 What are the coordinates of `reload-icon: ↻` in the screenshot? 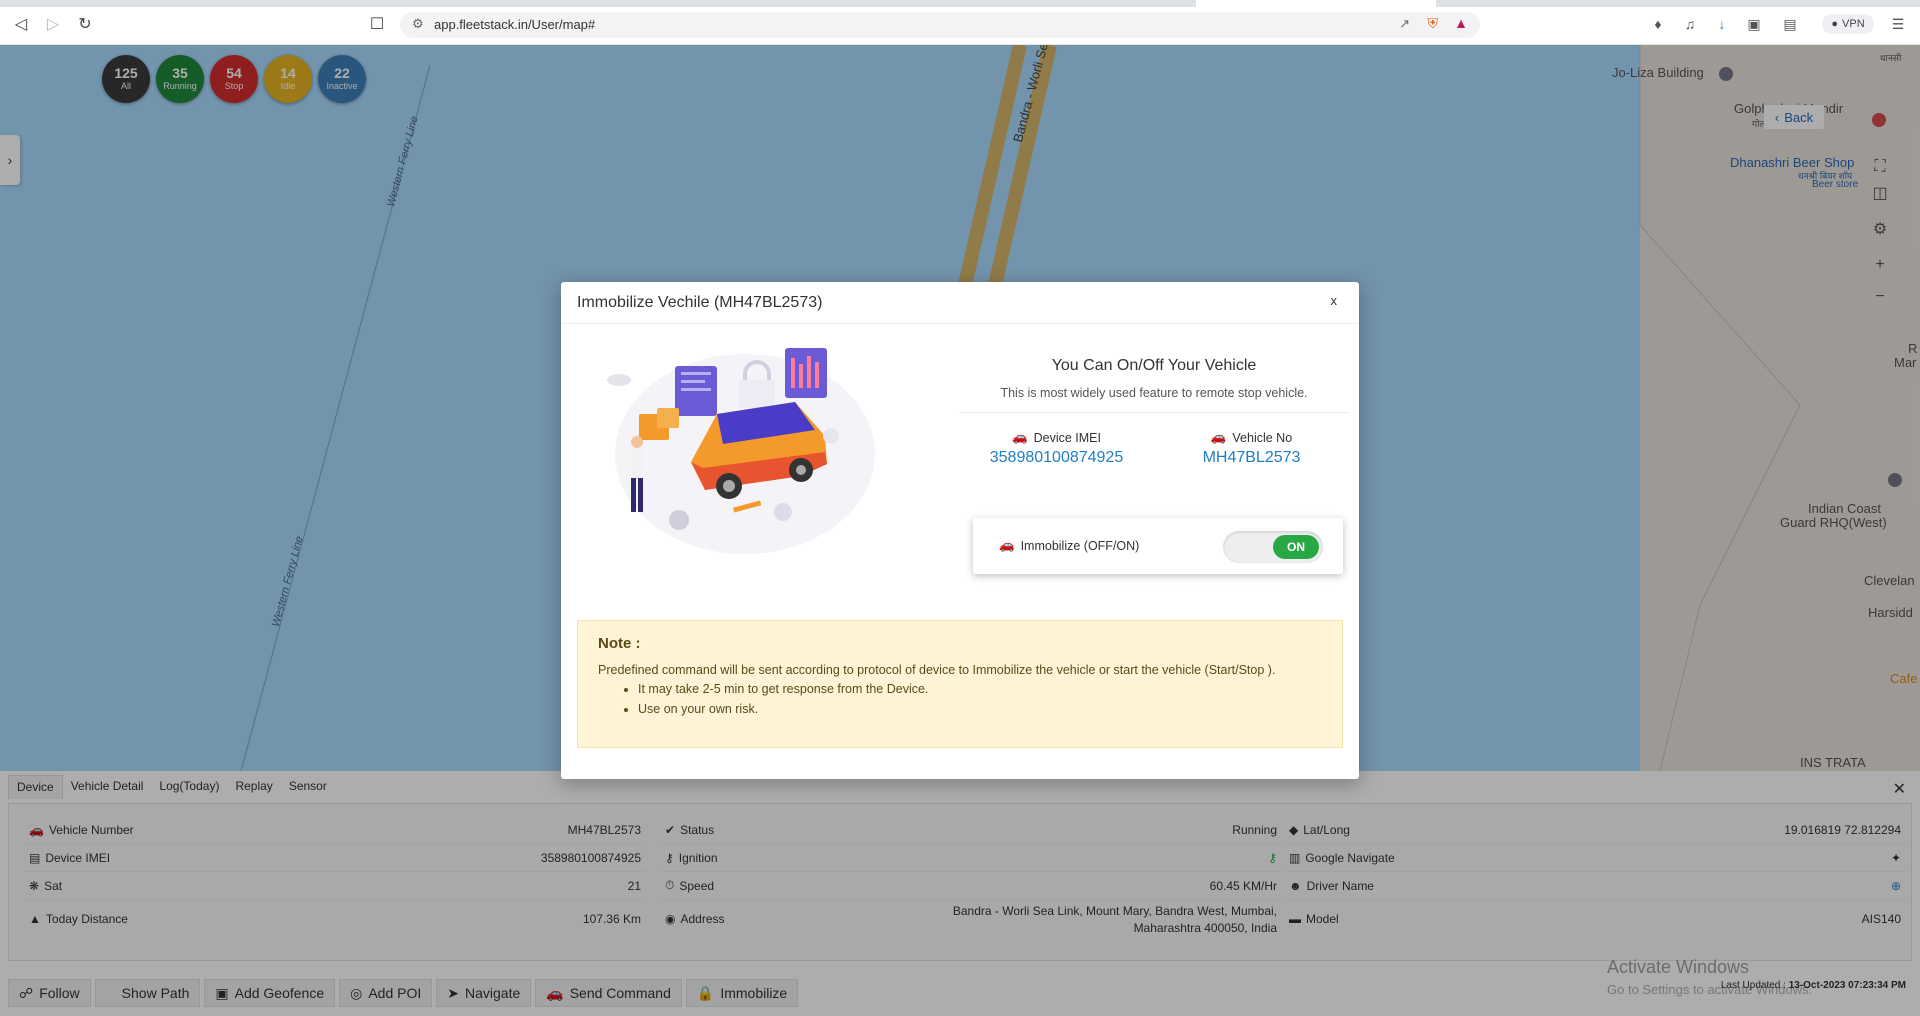 It's located at (85, 24).